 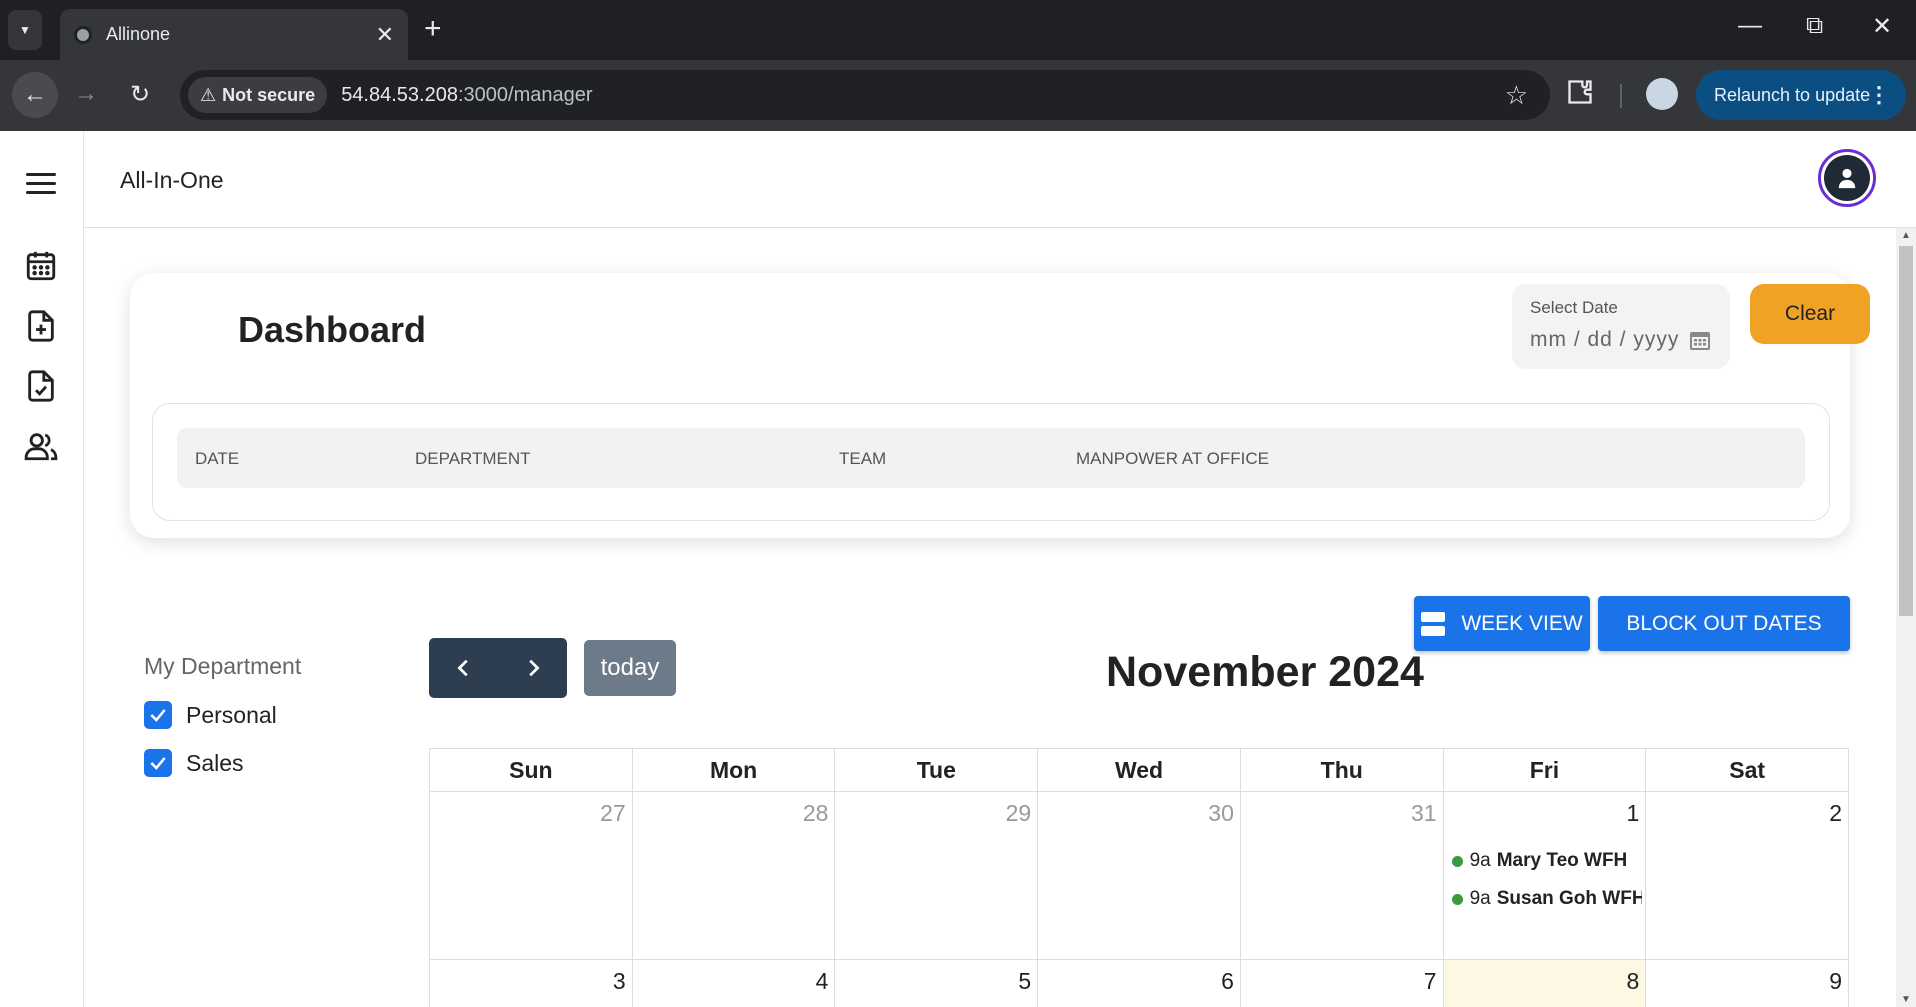 What do you see at coordinates (83, 34) in the screenshot?
I see `favicon-icon` at bounding box center [83, 34].